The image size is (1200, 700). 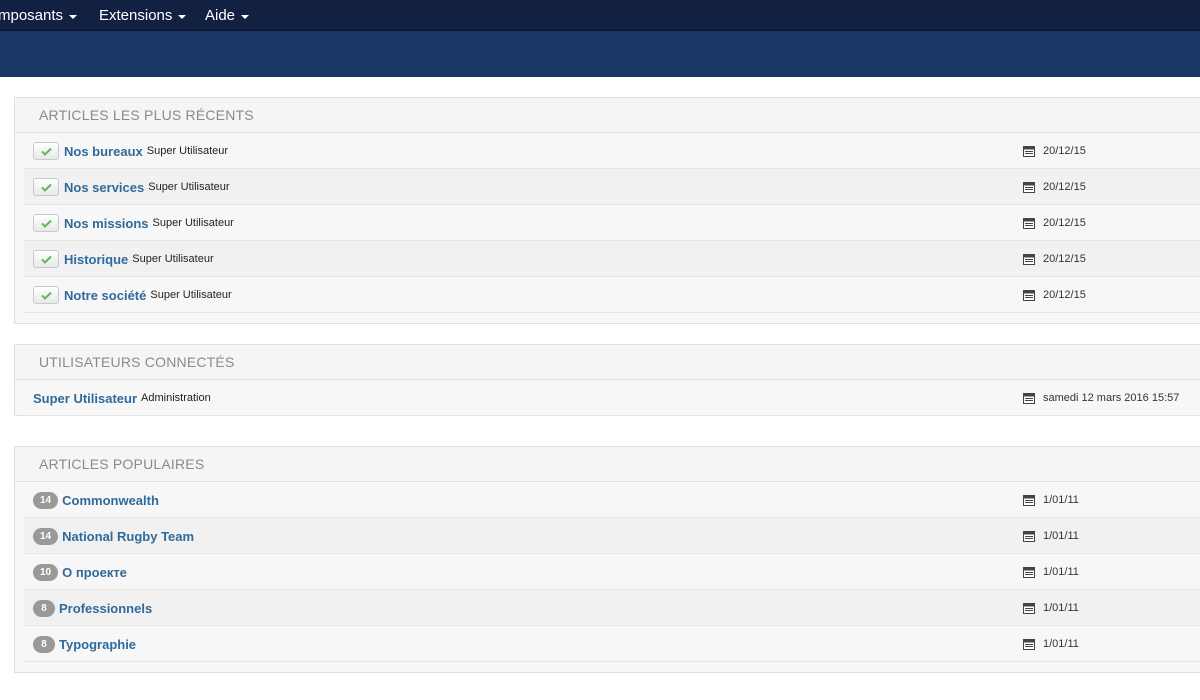 I want to click on user-name-link: Super Utilisateur, so click(x=85, y=398).